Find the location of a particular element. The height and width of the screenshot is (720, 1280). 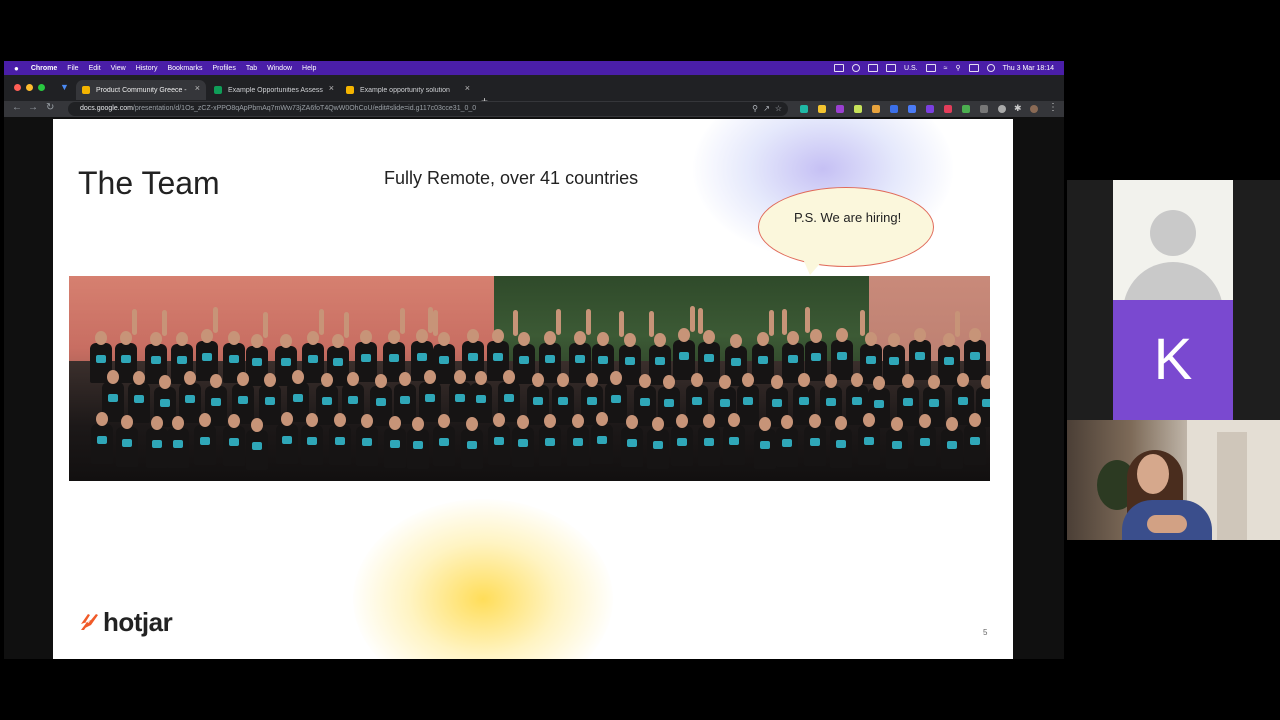

menu-clock: Thu 3 Mar 18:14 is located at coordinates (1028, 68).